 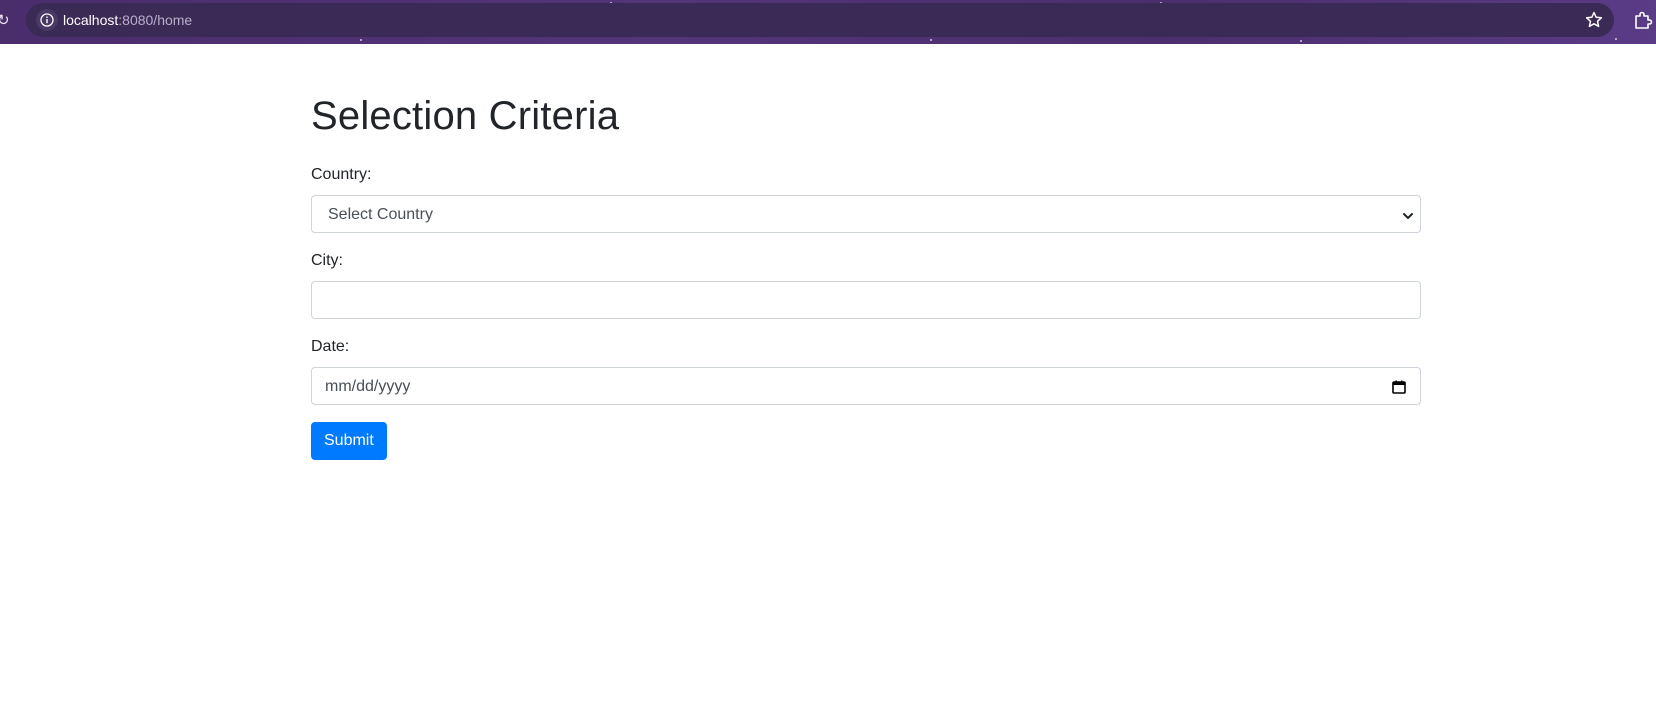 What do you see at coordinates (465, 116) in the screenshot?
I see `page-title: Selection Criteria` at bounding box center [465, 116].